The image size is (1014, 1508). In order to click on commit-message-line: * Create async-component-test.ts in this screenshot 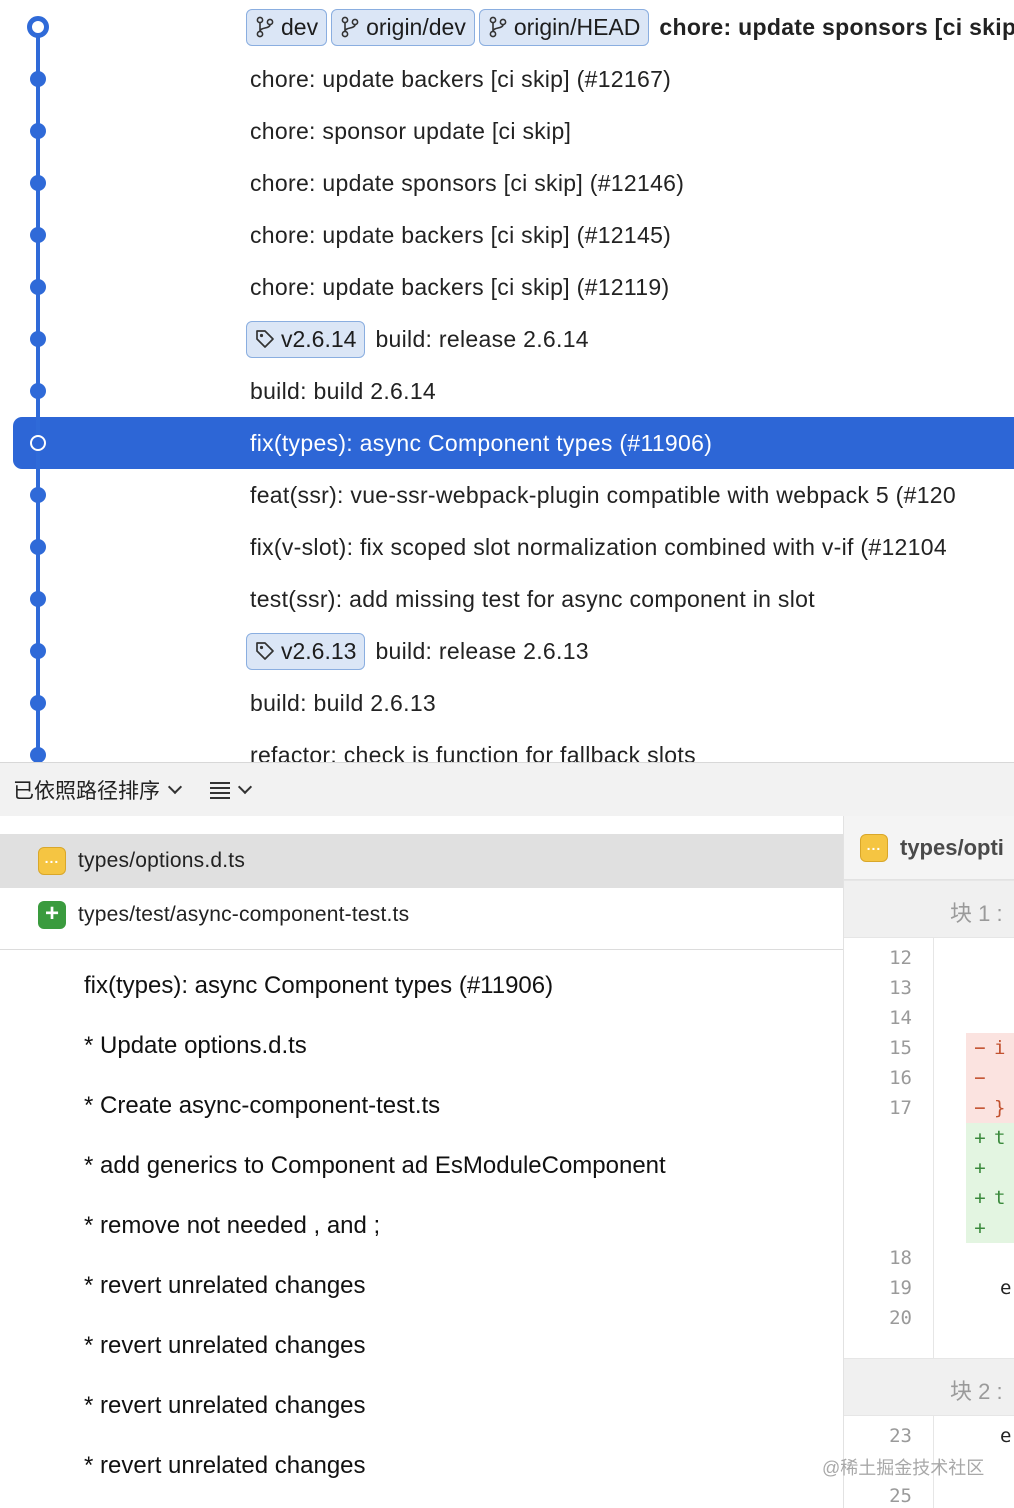, I will do `click(262, 1105)`.